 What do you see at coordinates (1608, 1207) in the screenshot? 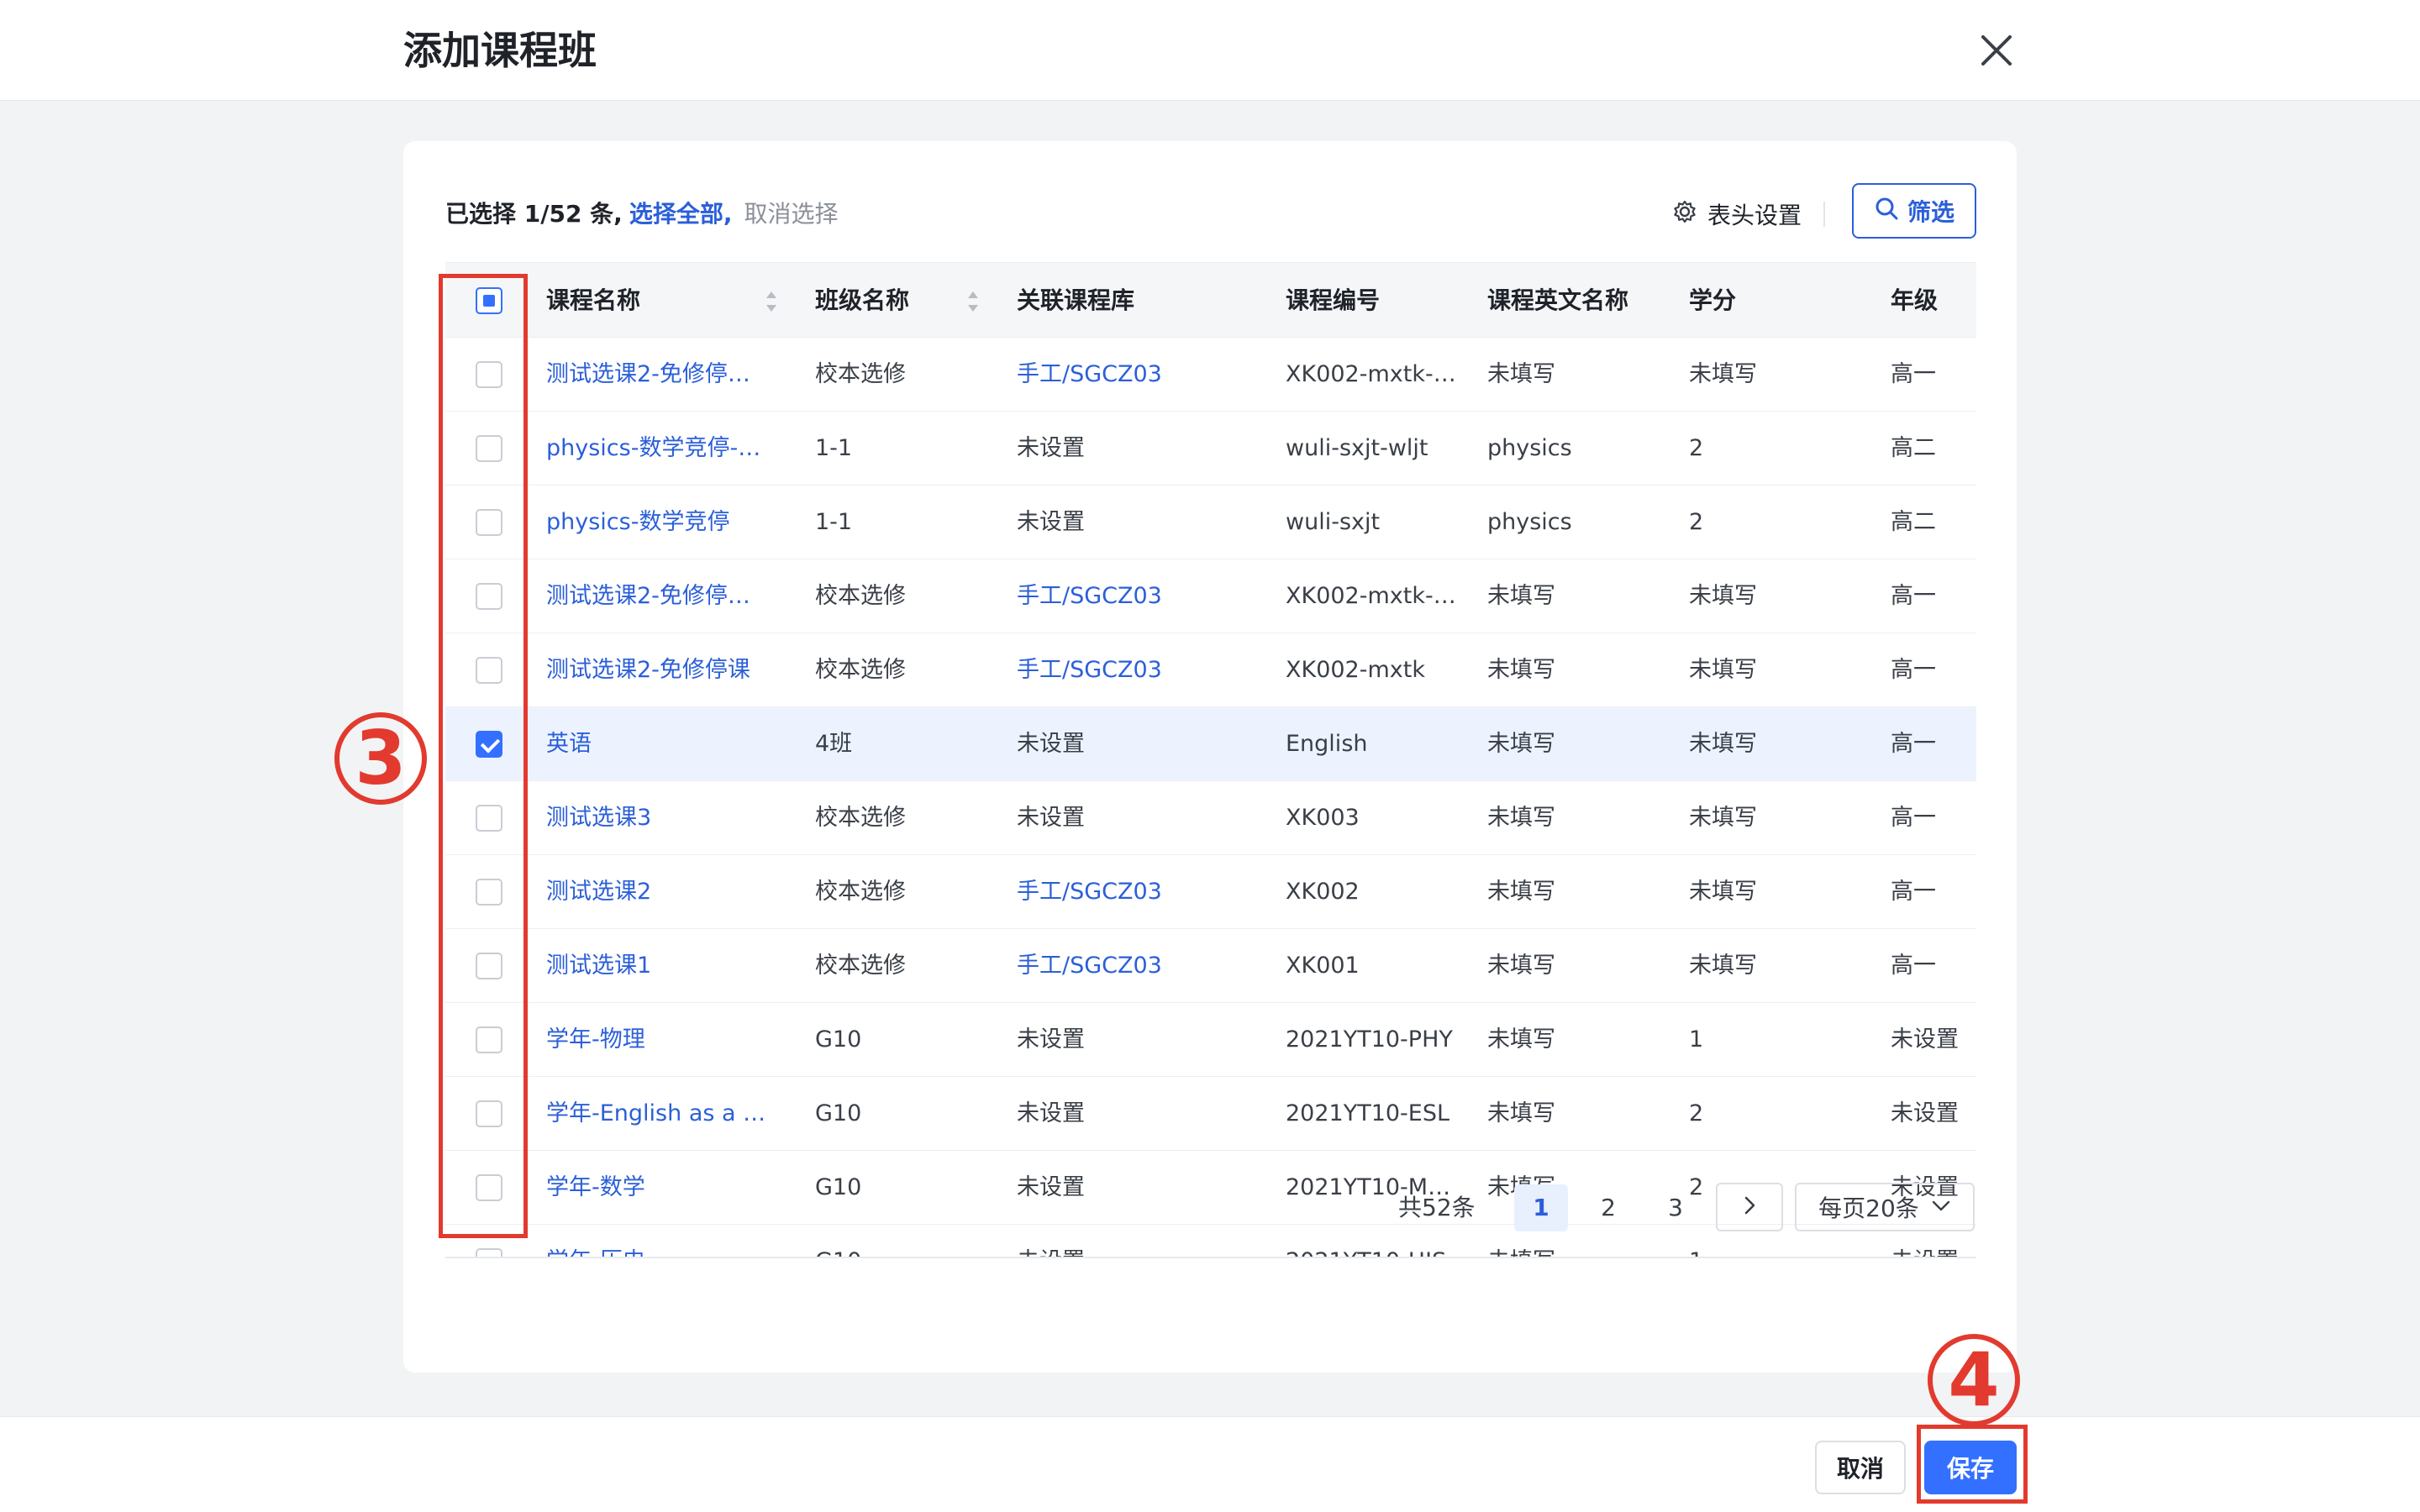
I see `page-2-button: 2` at bounding box center [1608, 1207].